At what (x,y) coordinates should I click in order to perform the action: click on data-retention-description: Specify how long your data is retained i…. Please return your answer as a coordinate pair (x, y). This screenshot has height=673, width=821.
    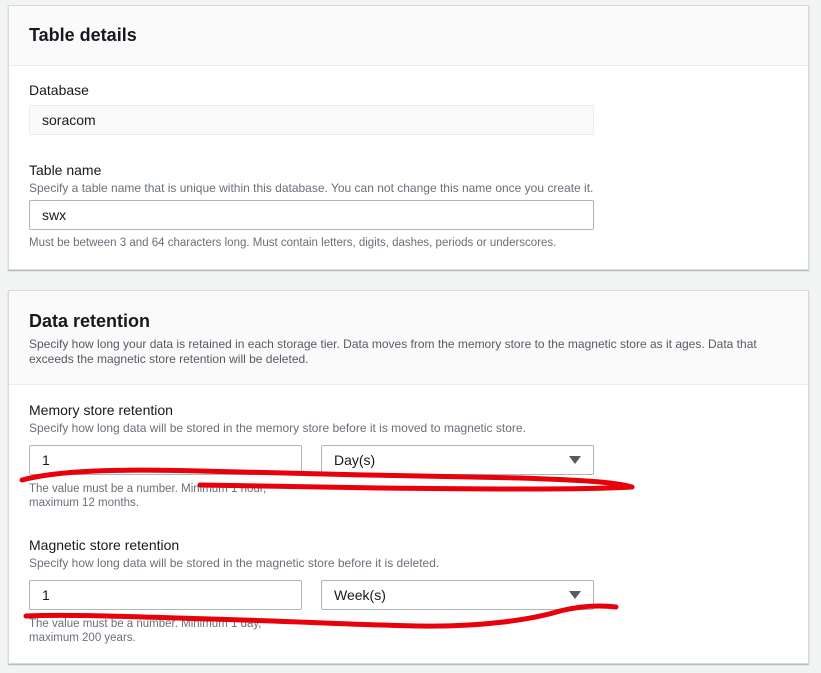
    Looking at the image, I should click on (393, 351).